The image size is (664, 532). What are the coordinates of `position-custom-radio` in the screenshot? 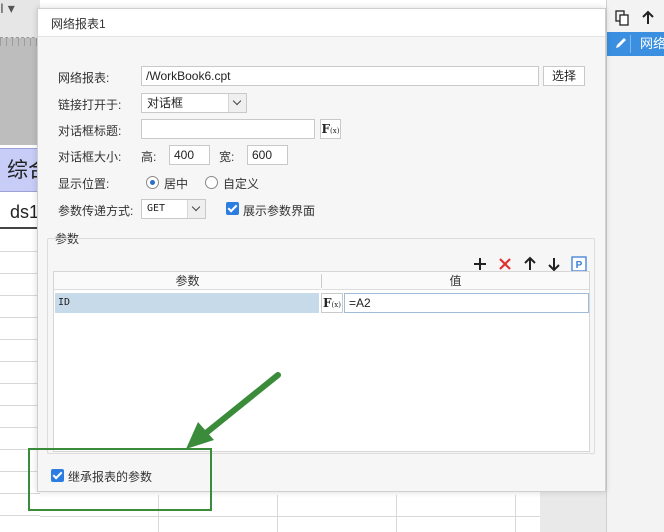 It's located at (211, 182).